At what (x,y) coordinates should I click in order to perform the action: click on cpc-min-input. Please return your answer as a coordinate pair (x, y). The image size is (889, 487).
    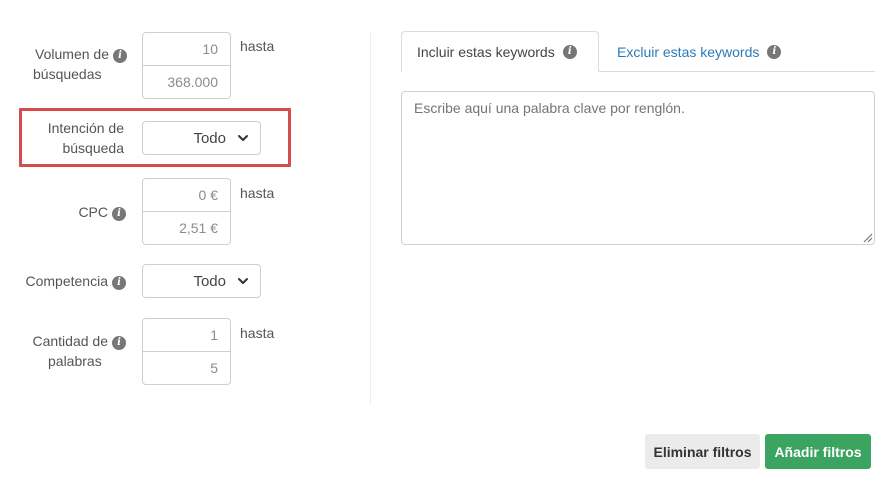
    Looking at the image, I should click on (186, 195).